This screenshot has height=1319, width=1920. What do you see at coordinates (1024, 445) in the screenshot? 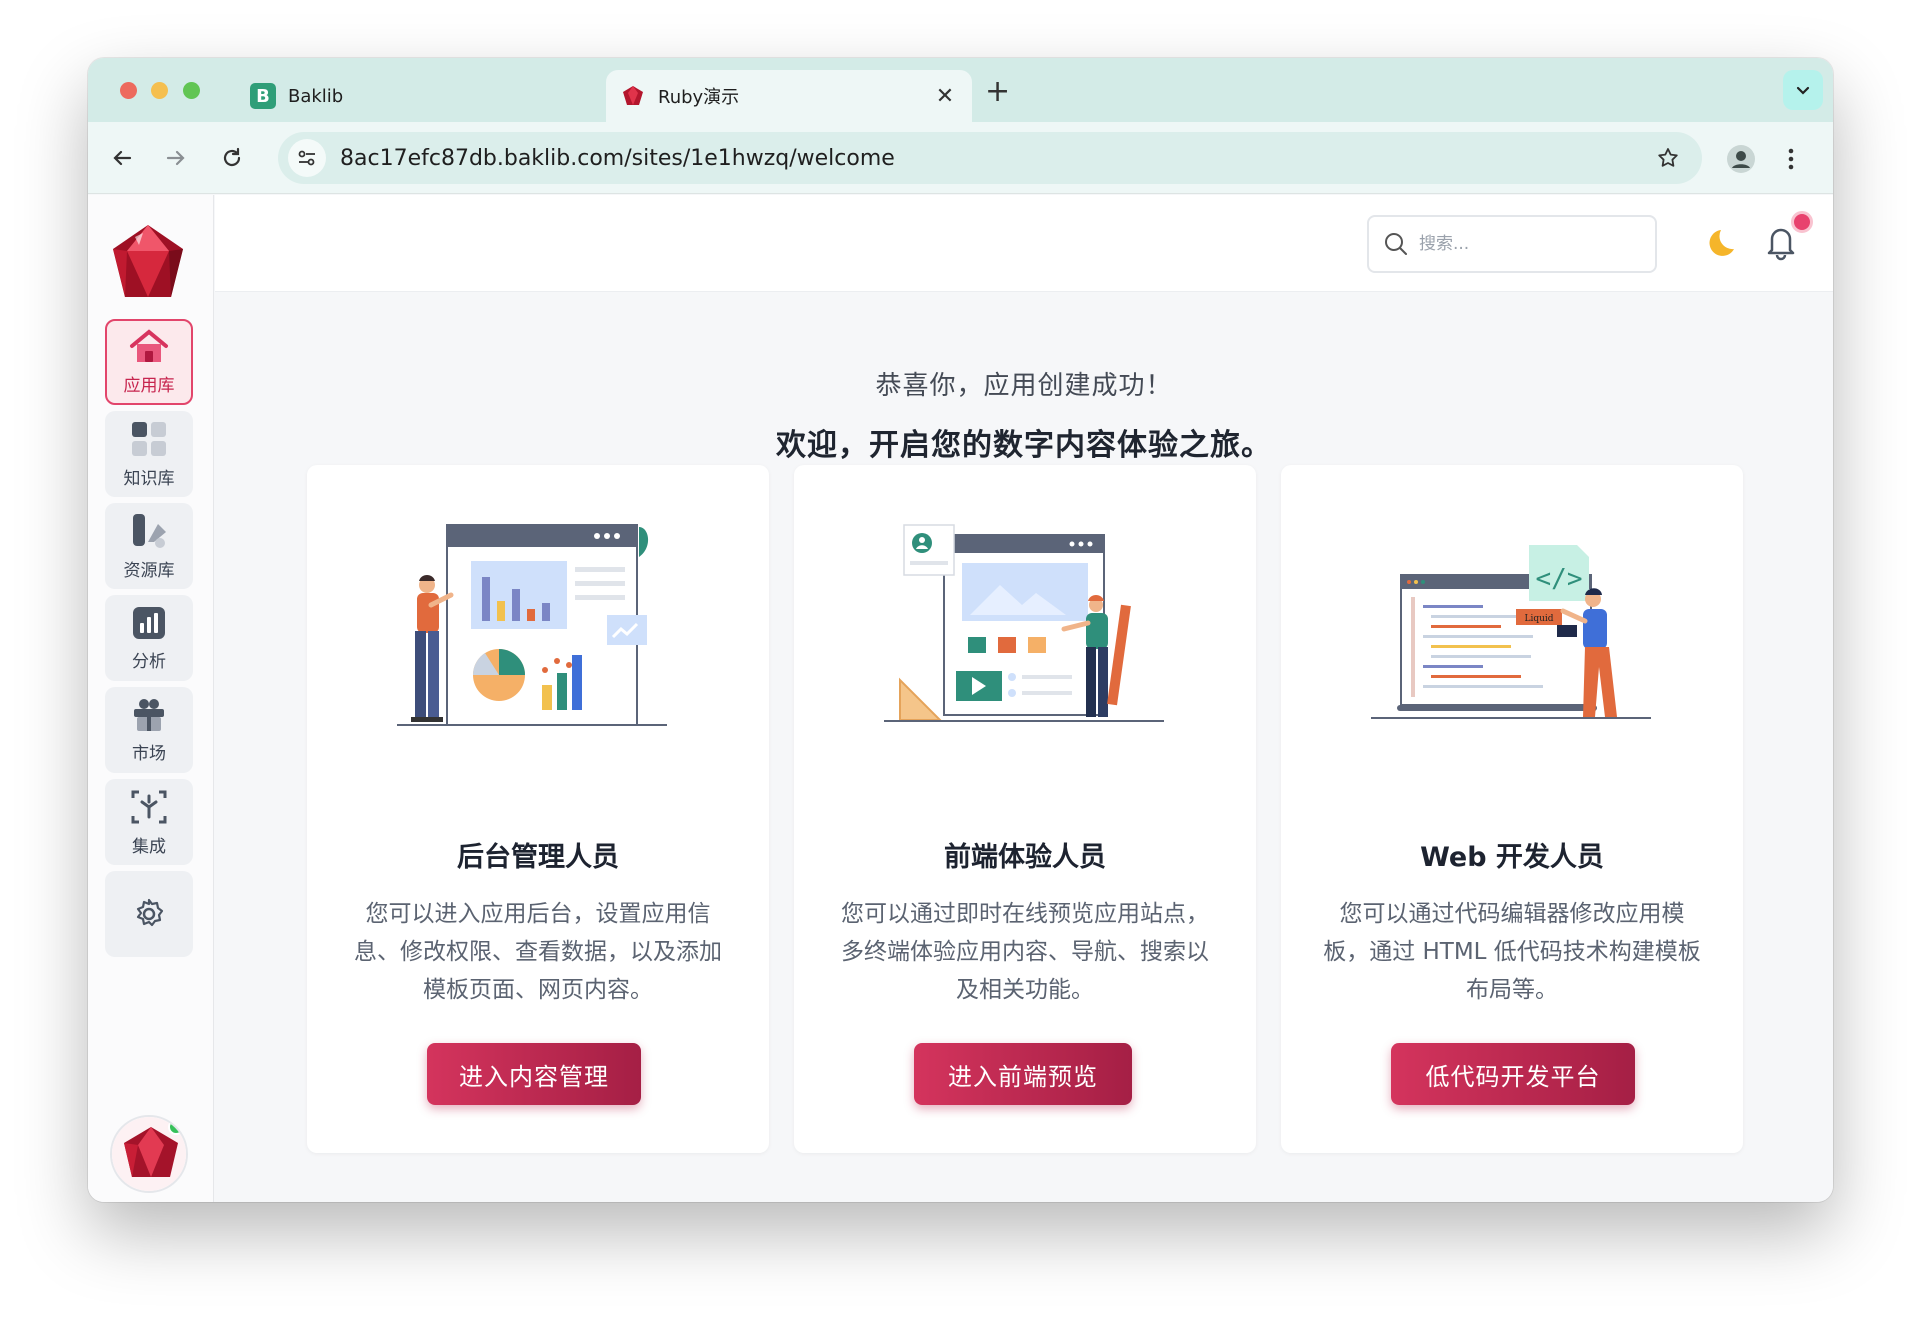
I see `welcome-title: 欢迎，开启您的数字内容体验之旅。` at bounding box center [1024, 445].